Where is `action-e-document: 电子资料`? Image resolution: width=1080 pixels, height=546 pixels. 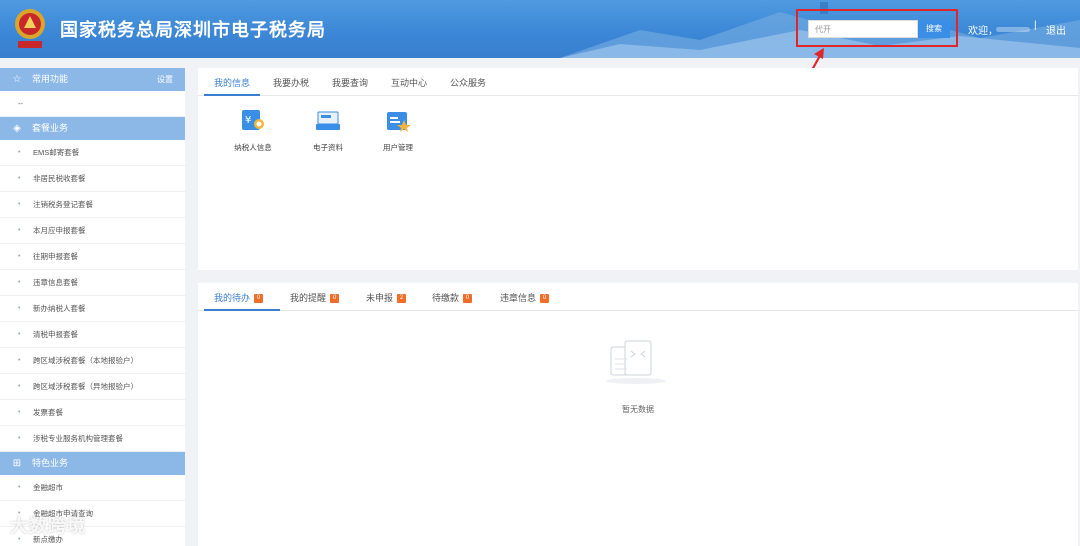 action-e-document: 电子资料 is located at coordinates (328, 130).